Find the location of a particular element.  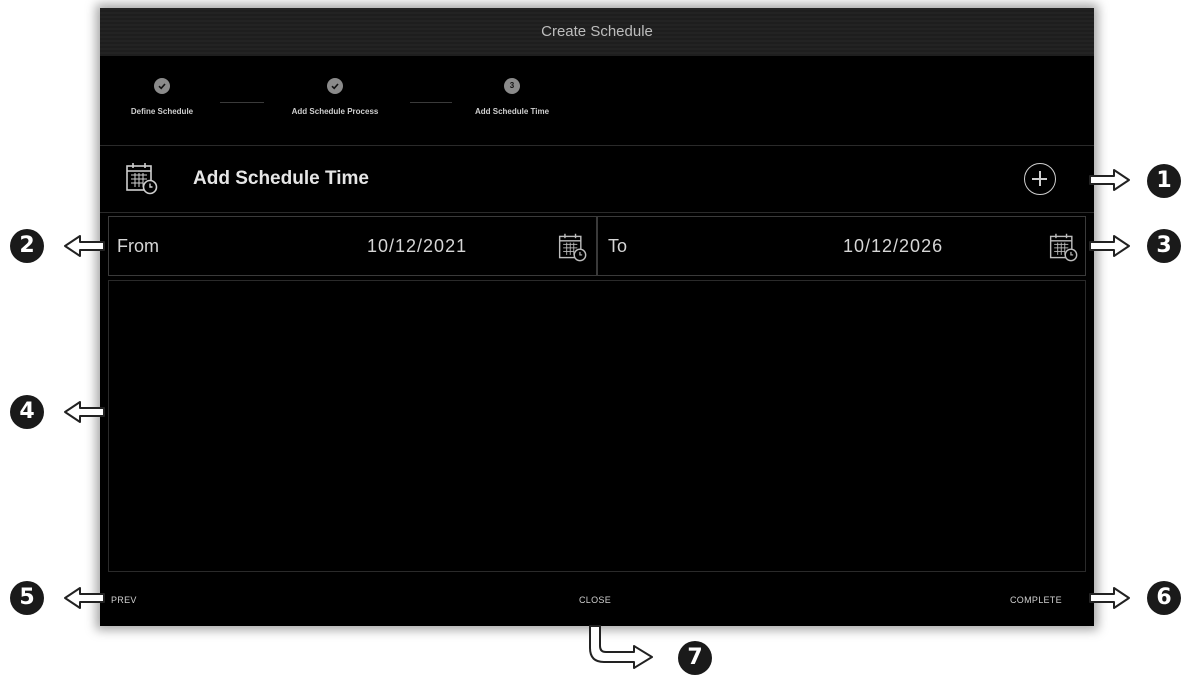

annotation-badge-2: 2 is located at coordinates (27, 246).